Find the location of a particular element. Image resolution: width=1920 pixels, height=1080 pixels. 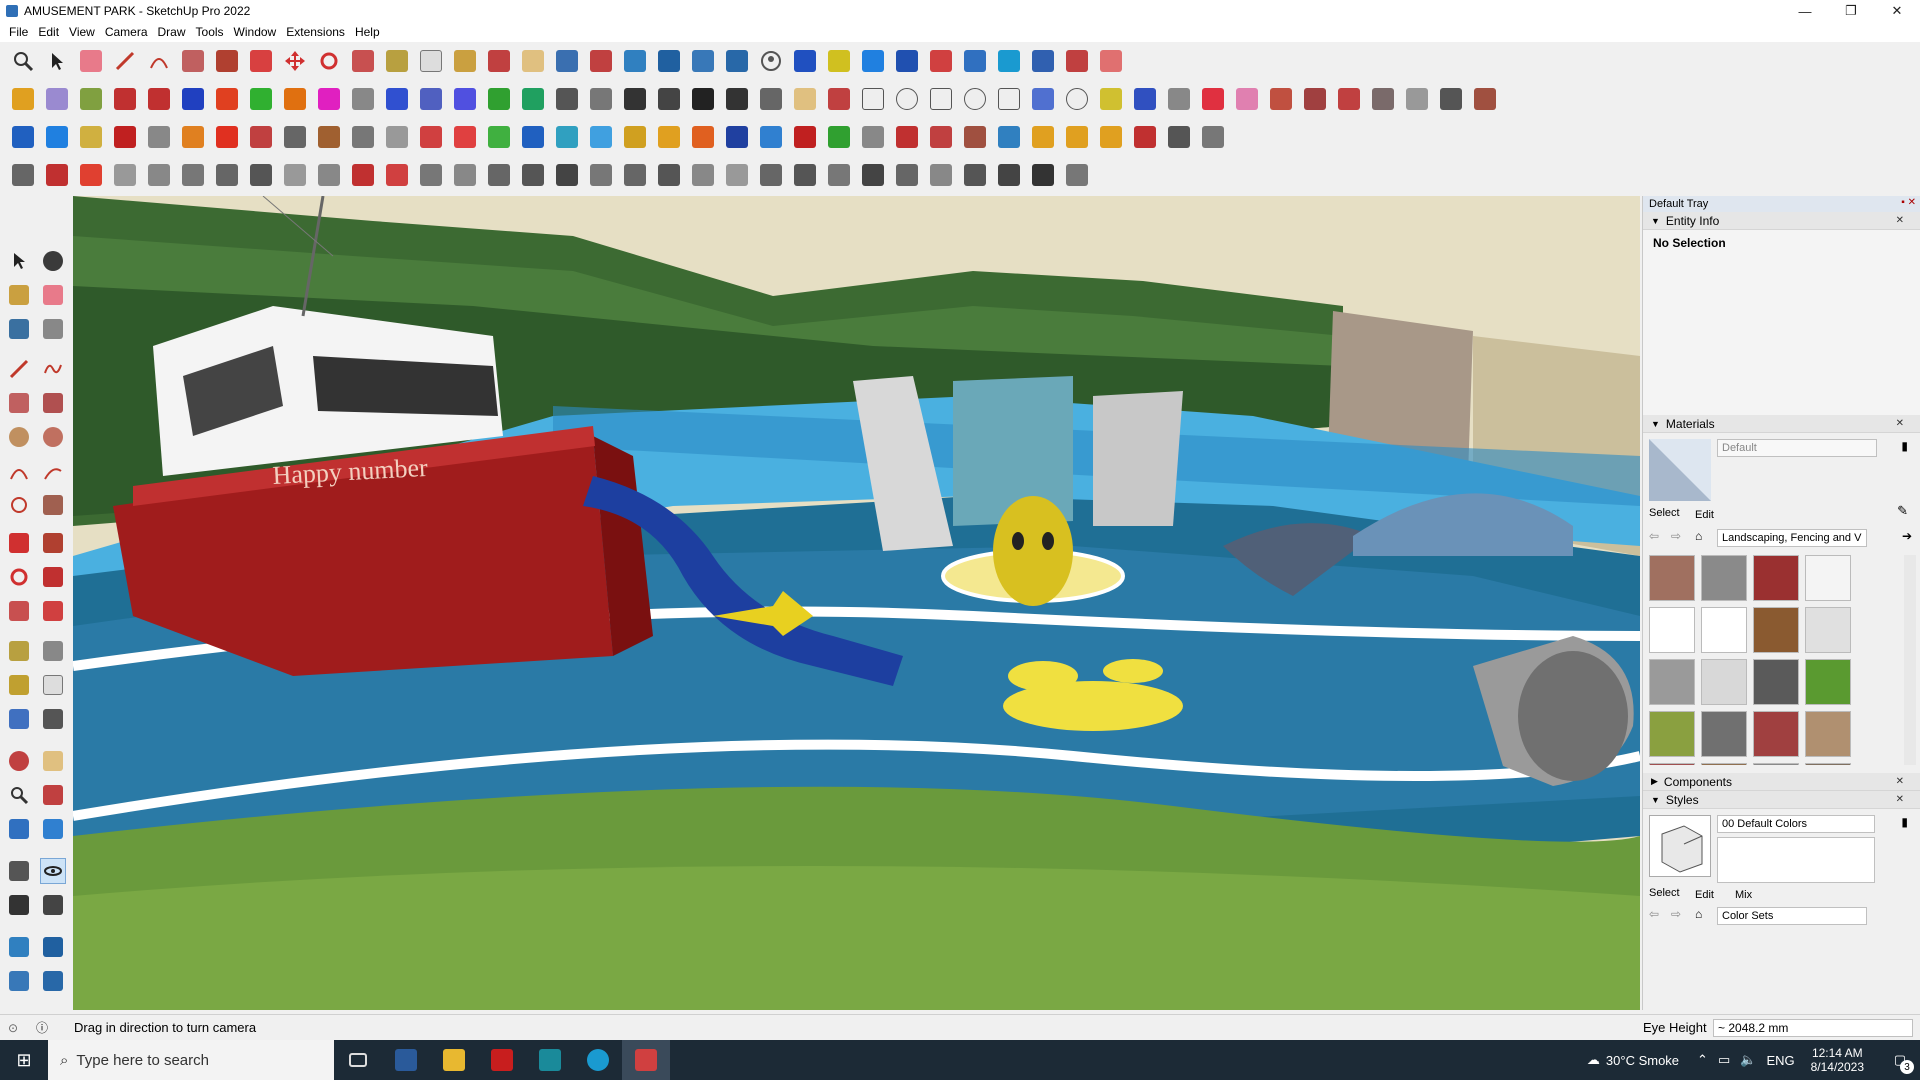

tool-row3-18-icon is located at coordinates (601, 137).